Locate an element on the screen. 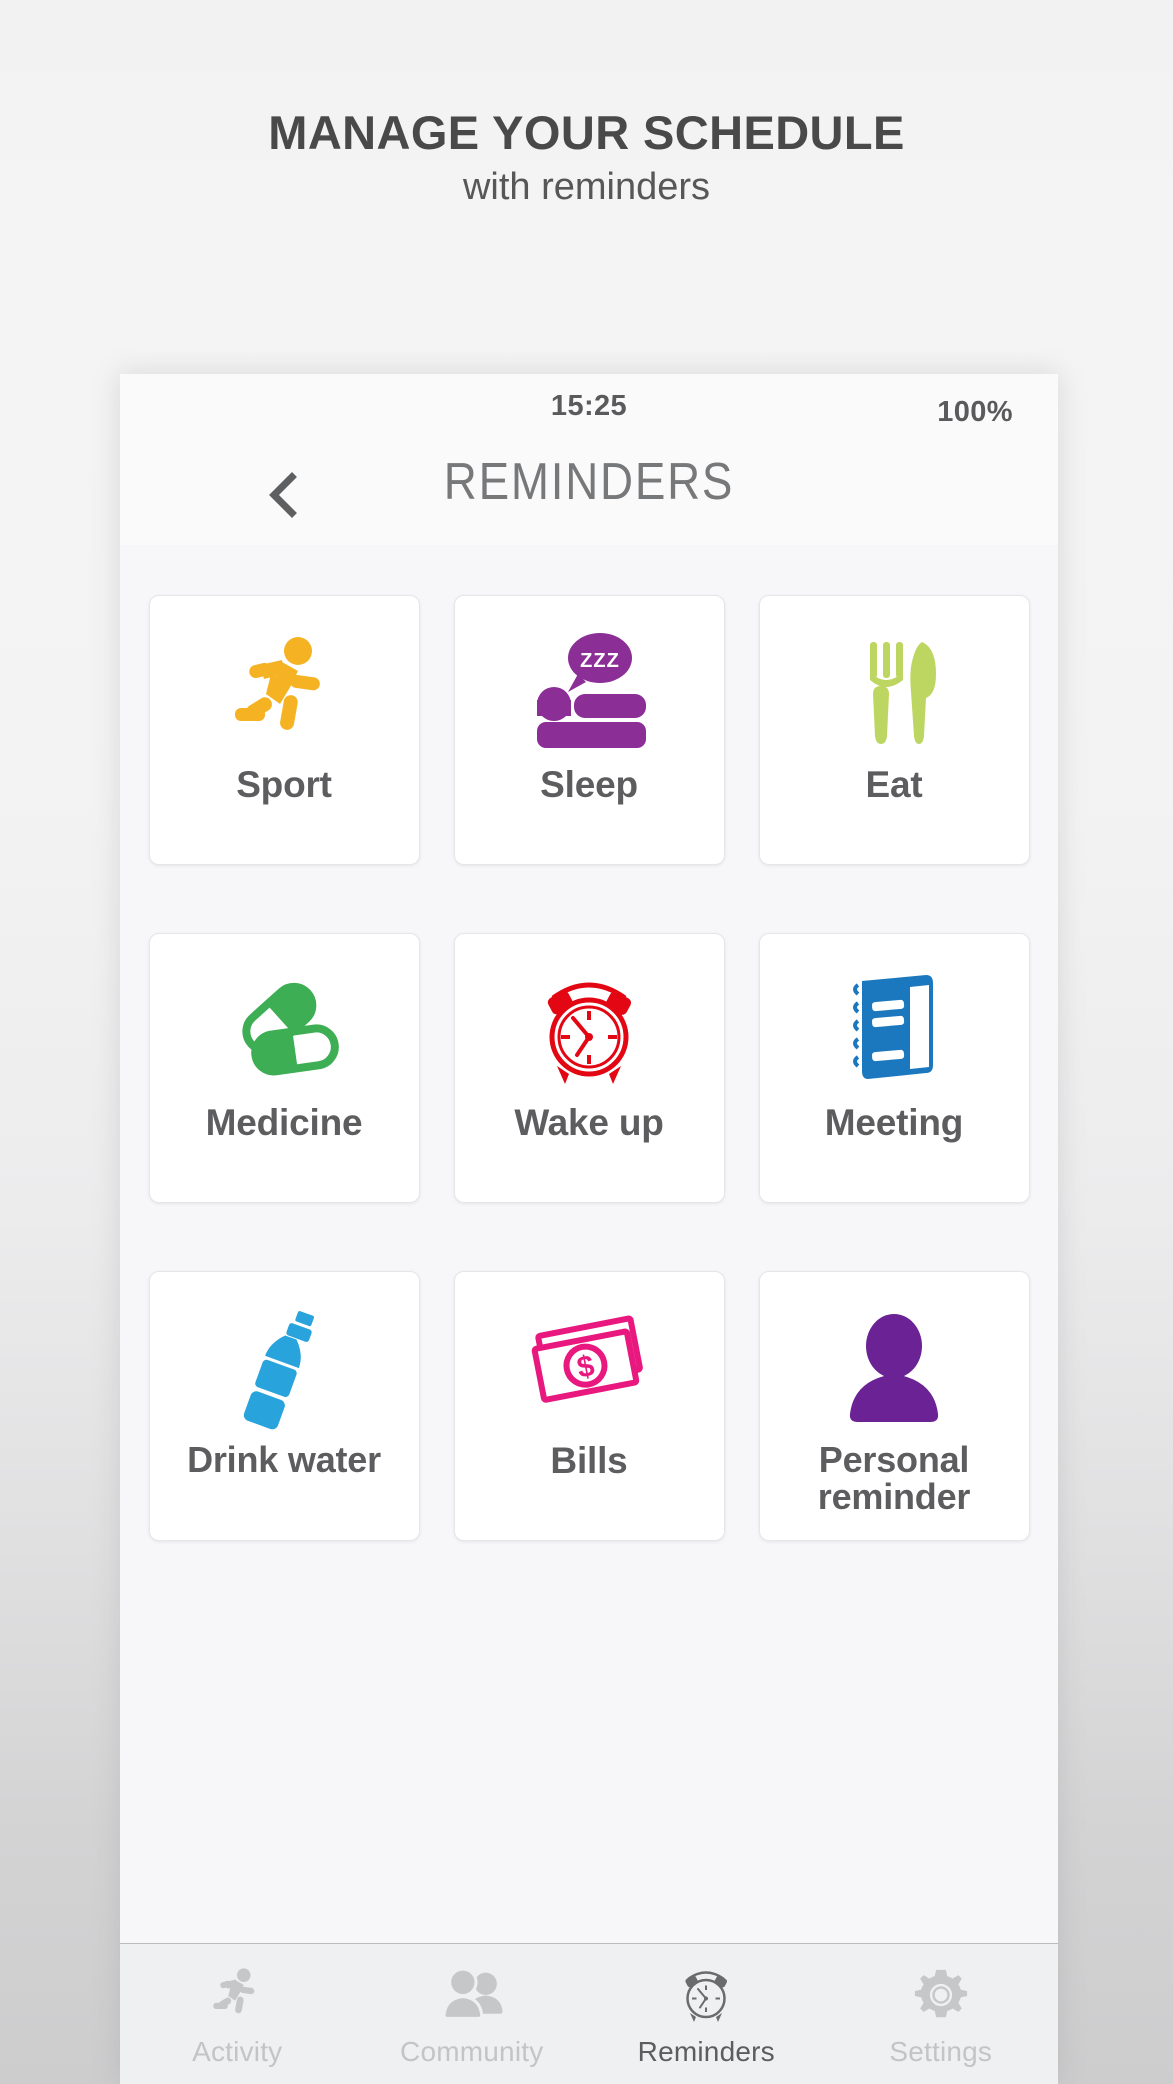 The height and width of the screenshot is (2084, 1173). tab-label: Community is located at coordinates (472, 2051).